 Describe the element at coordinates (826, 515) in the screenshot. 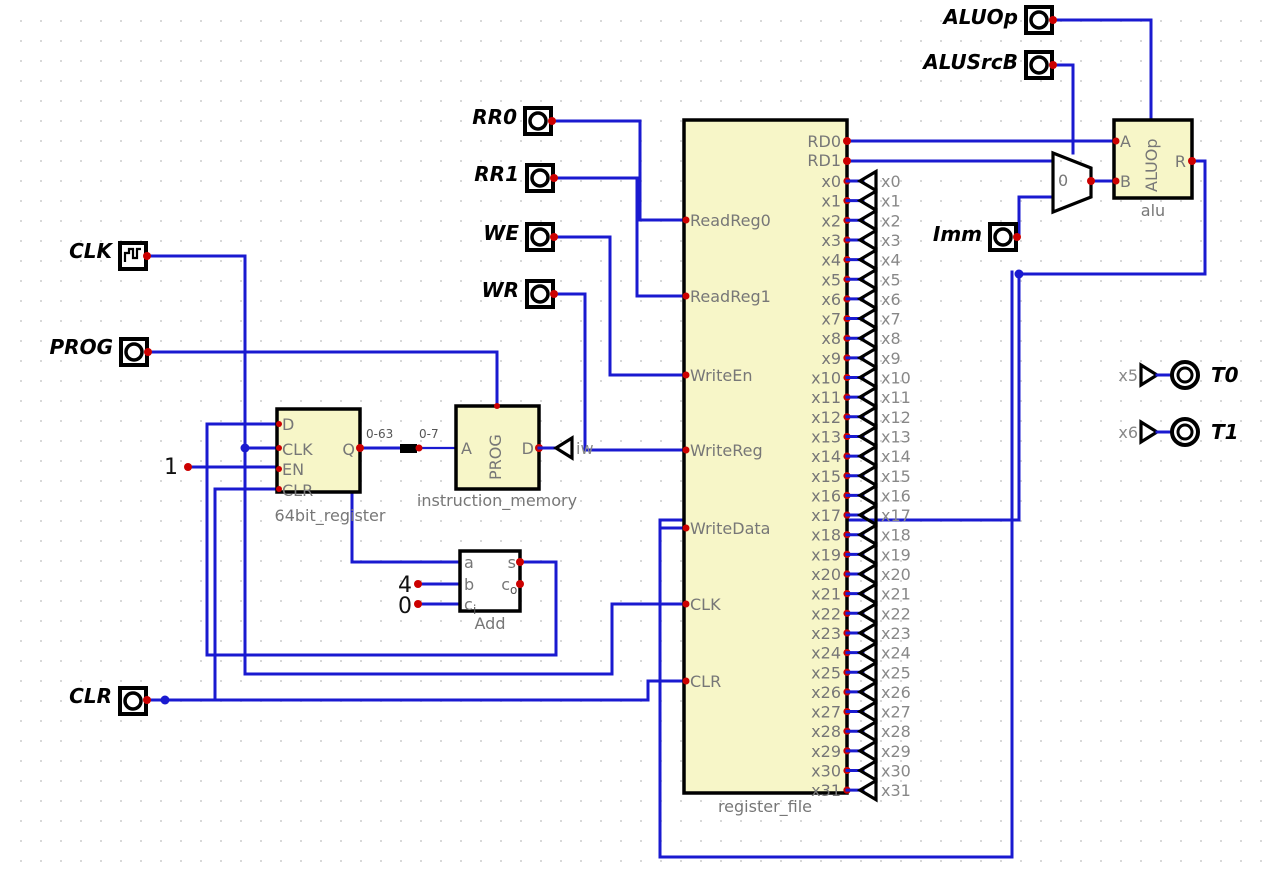

I see `register-file-port-x17: x17` at that location.